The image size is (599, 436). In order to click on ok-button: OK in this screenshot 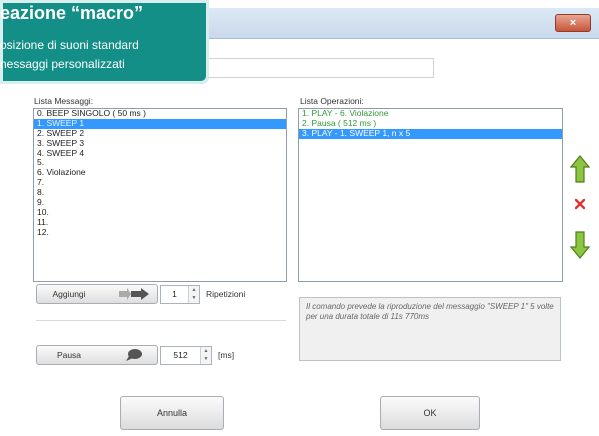, I will do `click(430, 413)`.